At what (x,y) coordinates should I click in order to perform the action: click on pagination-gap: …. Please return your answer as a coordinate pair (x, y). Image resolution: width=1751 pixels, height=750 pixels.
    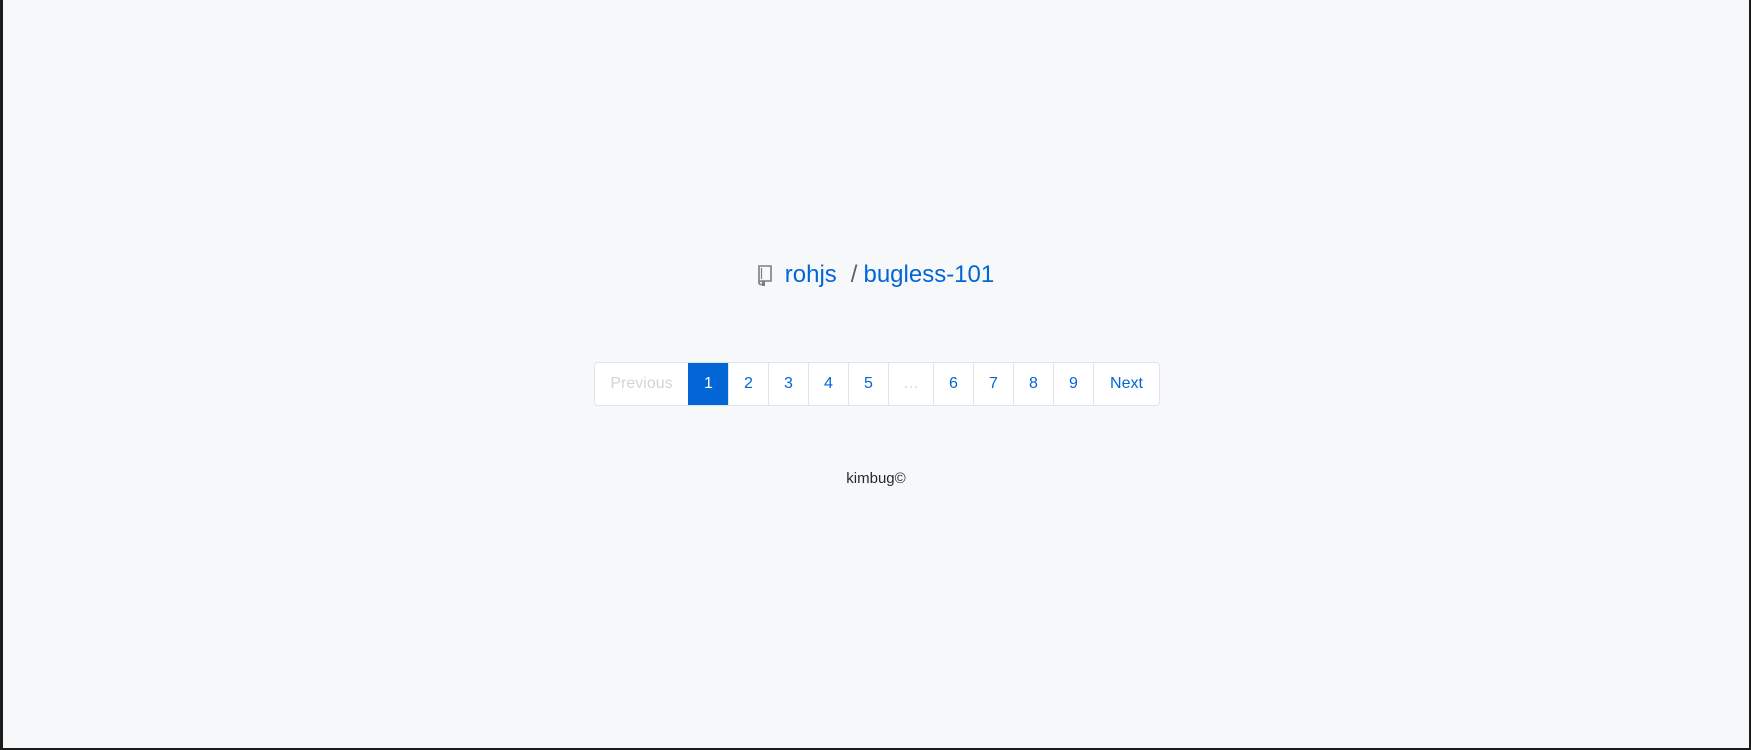
    Looking at the image, I should click on (910, 384).